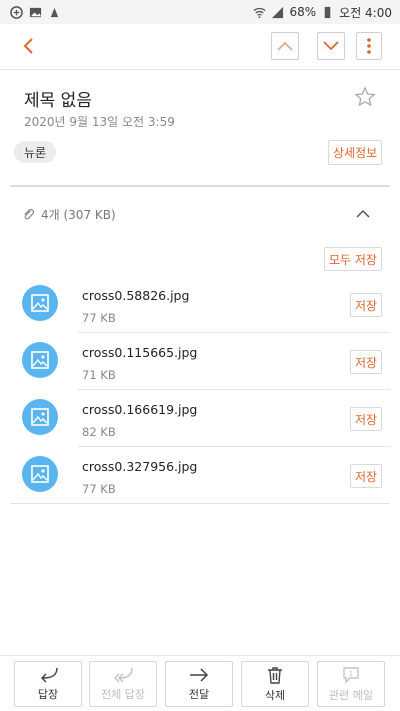 The height and width of the screenshot is (711, 400). What do you see at coordinates (200, 503) in the screenshot?
I see `row-divider` at bounding box center [200, 503].